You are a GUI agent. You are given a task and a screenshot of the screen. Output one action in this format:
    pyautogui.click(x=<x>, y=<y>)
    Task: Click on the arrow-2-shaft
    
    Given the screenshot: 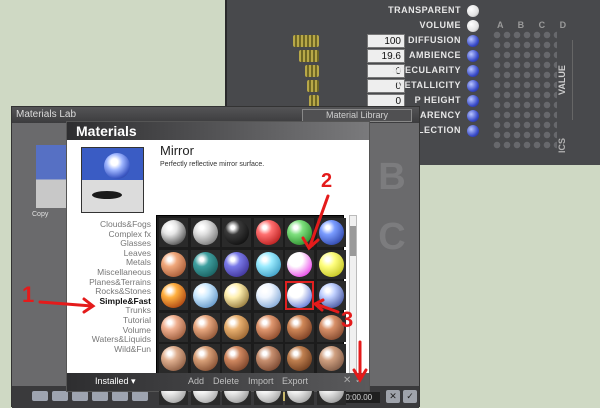 What is the action you would take?
    pyautogui.click(x=319, y=221)
    